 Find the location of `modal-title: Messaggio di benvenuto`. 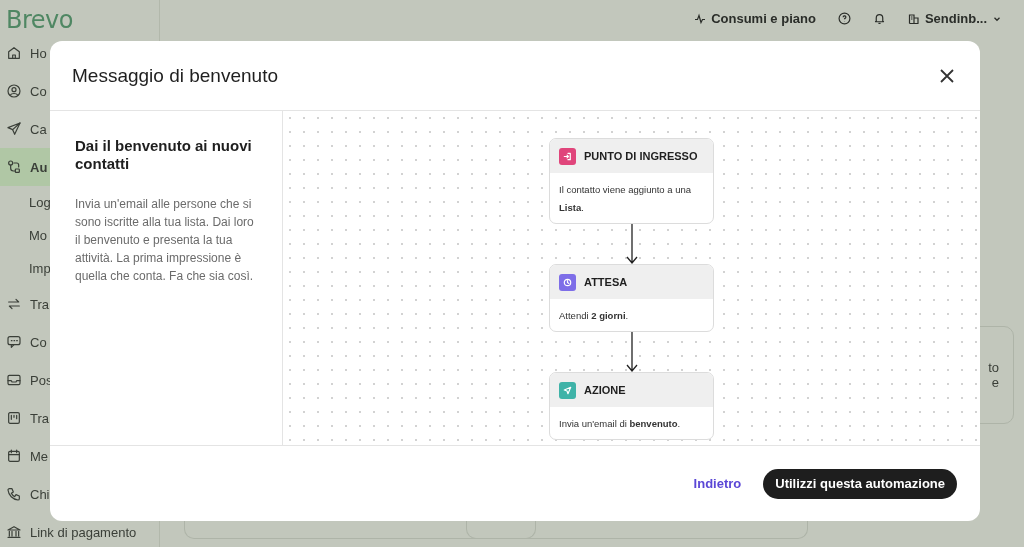

modal-title: Messaggio di benvenuto is located at coordinates (175, 75).